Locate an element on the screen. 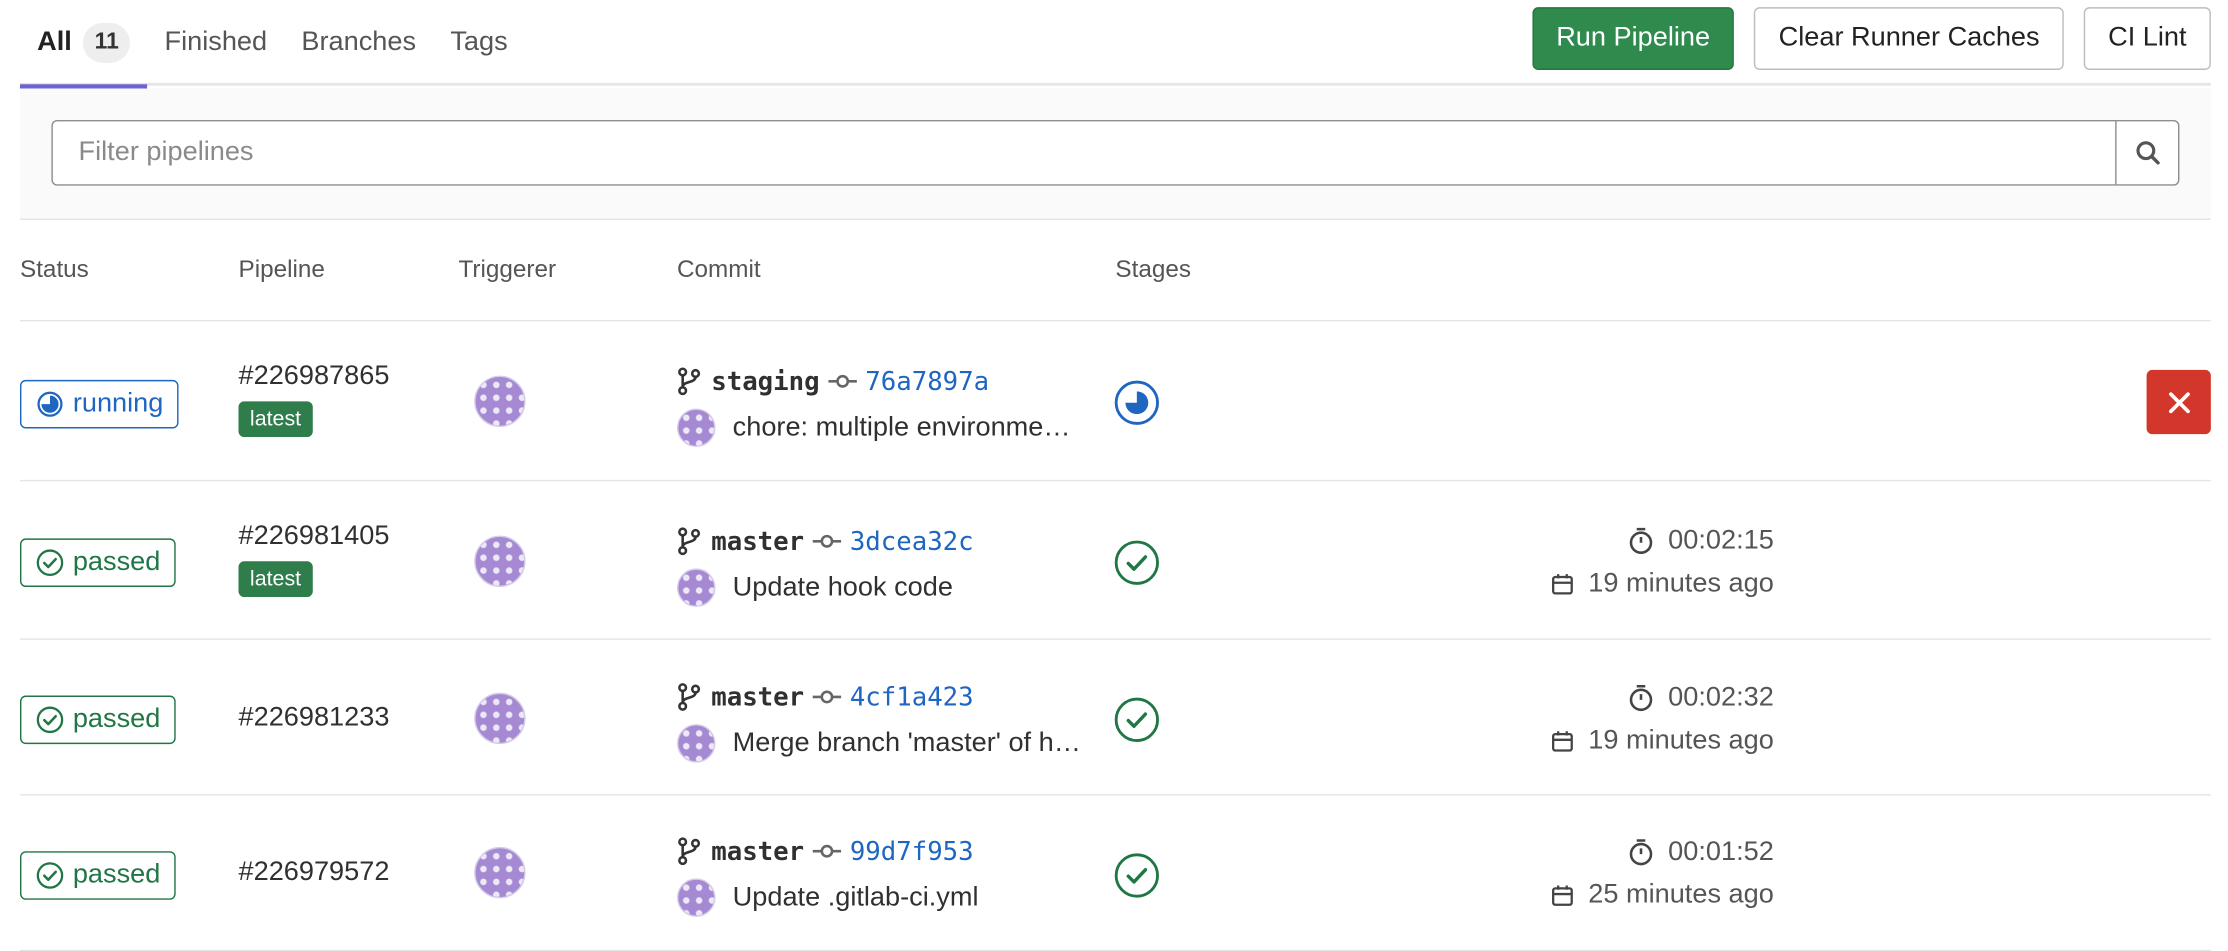 Image resolution: width=2228 pixels, height=951 pixels. tab-count-badge: 11 is located at coordinates (107, 42).